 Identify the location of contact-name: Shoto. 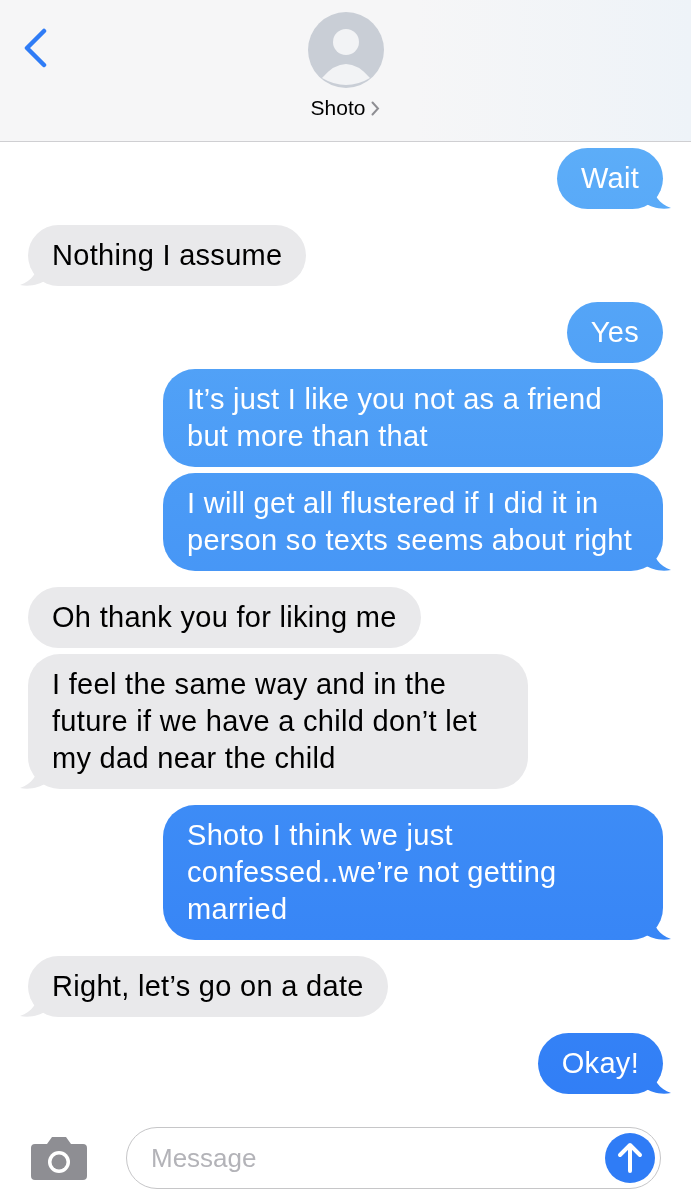
(338, 108).